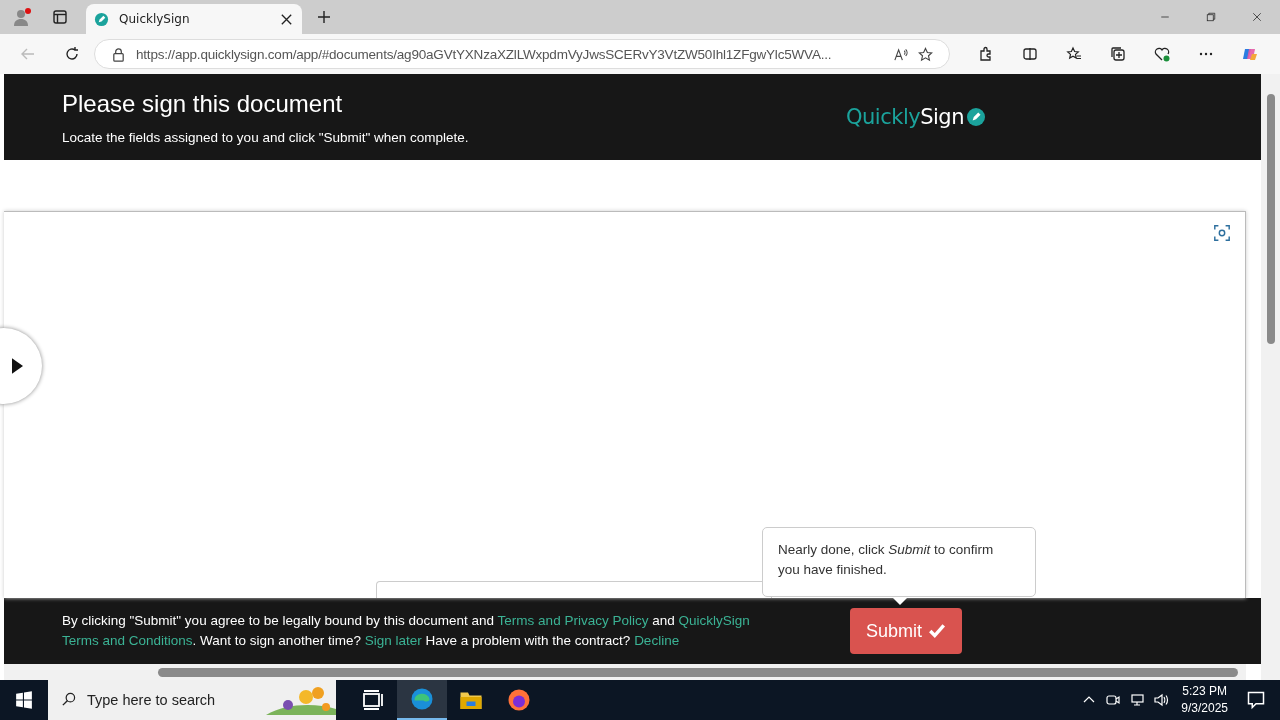 The image size is (1280, 720). I want to click on footer-link: Terms and Conditions, so click(127, 640).